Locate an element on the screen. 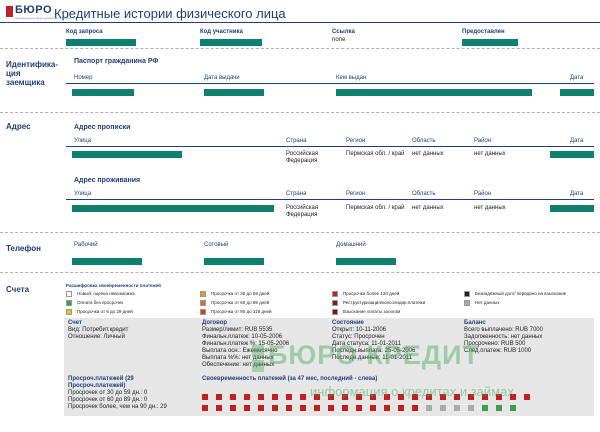  account-title: Счет is located at coordinates (75, 323).